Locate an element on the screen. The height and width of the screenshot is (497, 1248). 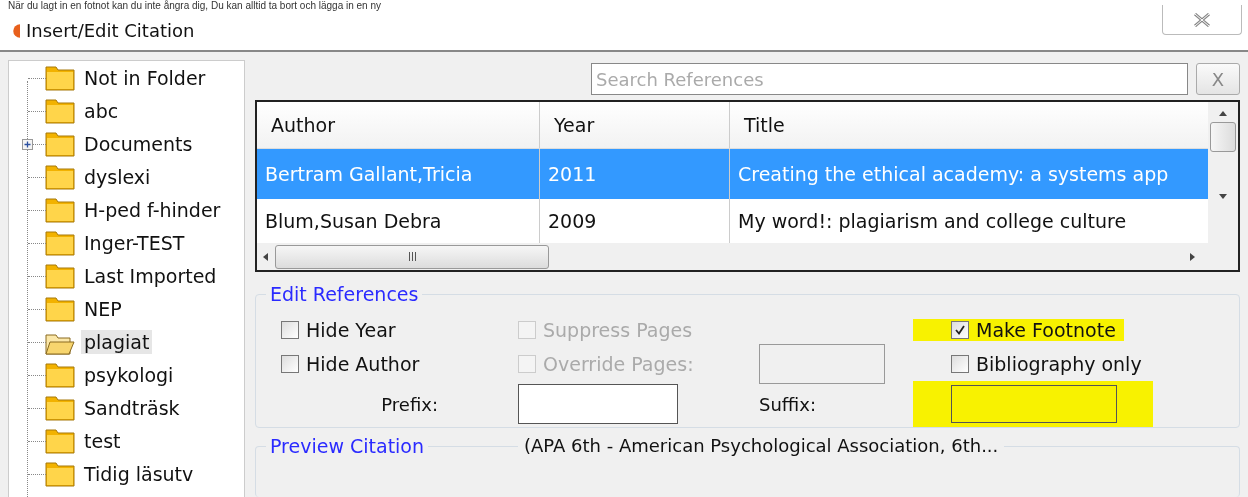
check-icon is located at coordinates (960, 330).